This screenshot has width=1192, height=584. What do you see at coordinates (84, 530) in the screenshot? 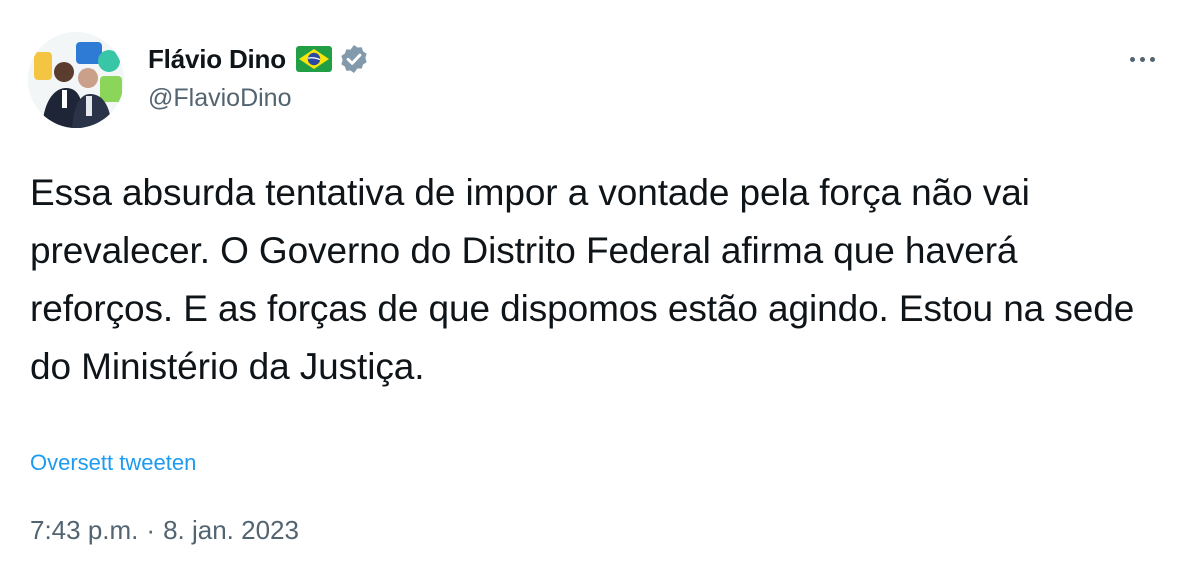
I see `tweet-time: 7:43 p.m.` at bounding box center [84, 530].